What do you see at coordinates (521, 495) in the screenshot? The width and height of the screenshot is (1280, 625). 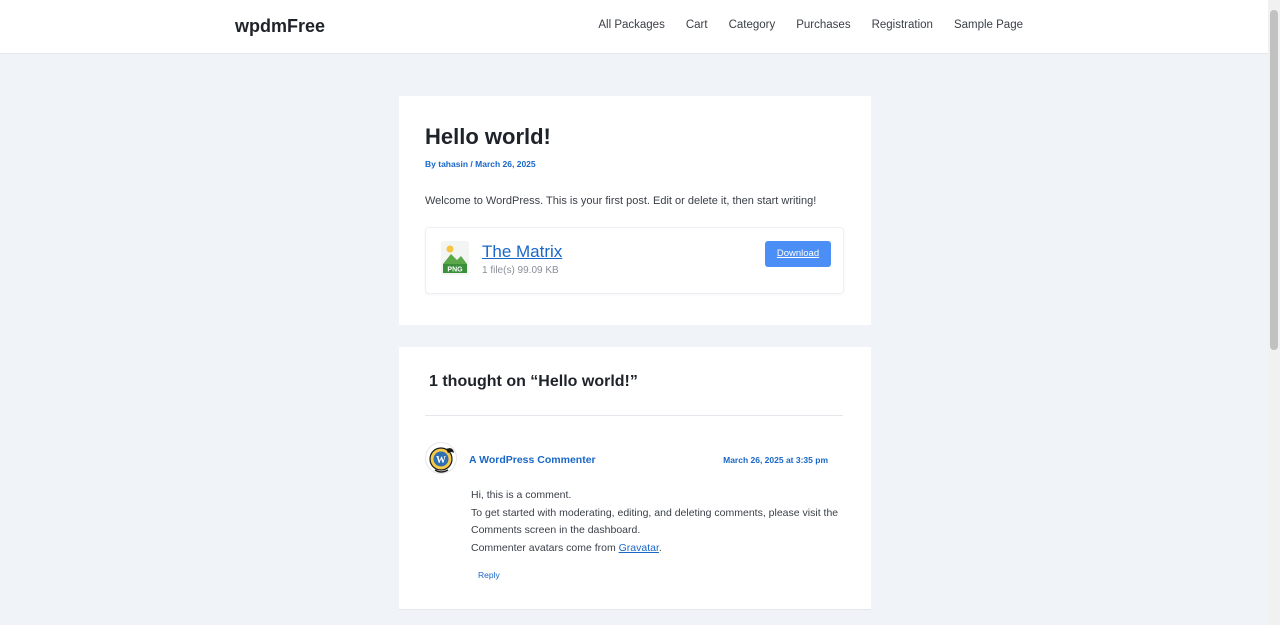 I see `comment-line-1: Hi, this is a comment.` at bounding box center [521, 495].